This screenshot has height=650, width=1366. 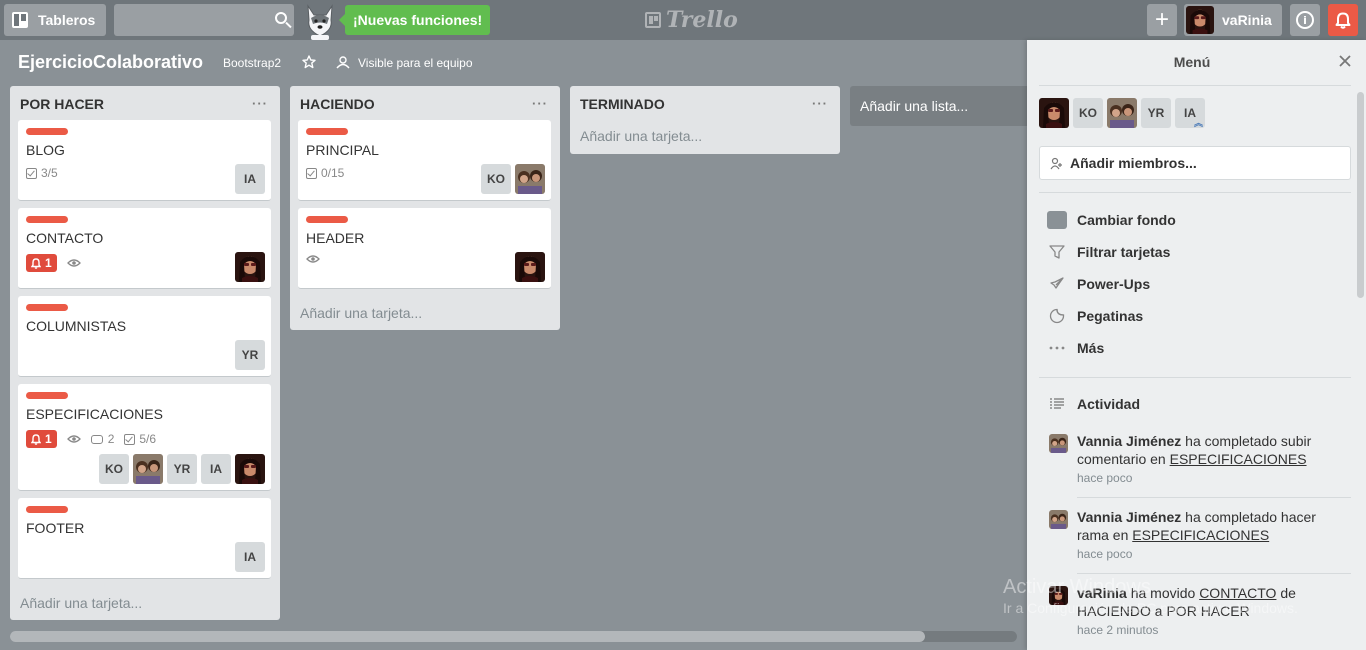 I want to click on list-header: TERMINADO ···, so click(x=705, y=103).